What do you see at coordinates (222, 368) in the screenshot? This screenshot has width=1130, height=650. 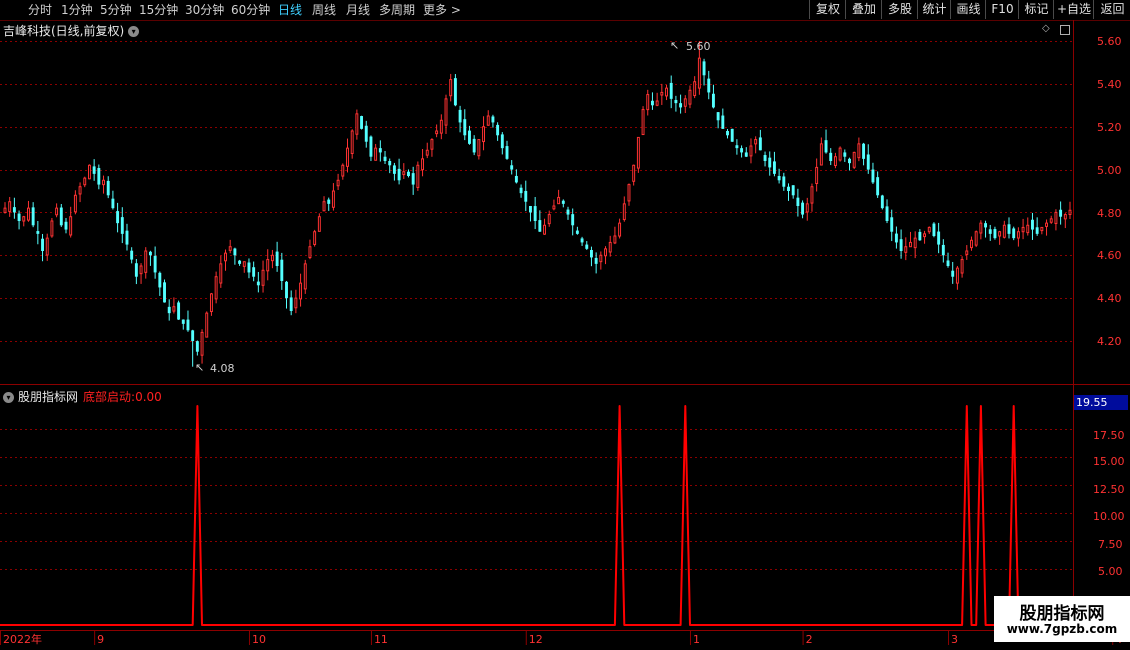 I see `low-marker-label: 4.08` at bounding box center [222, 368].